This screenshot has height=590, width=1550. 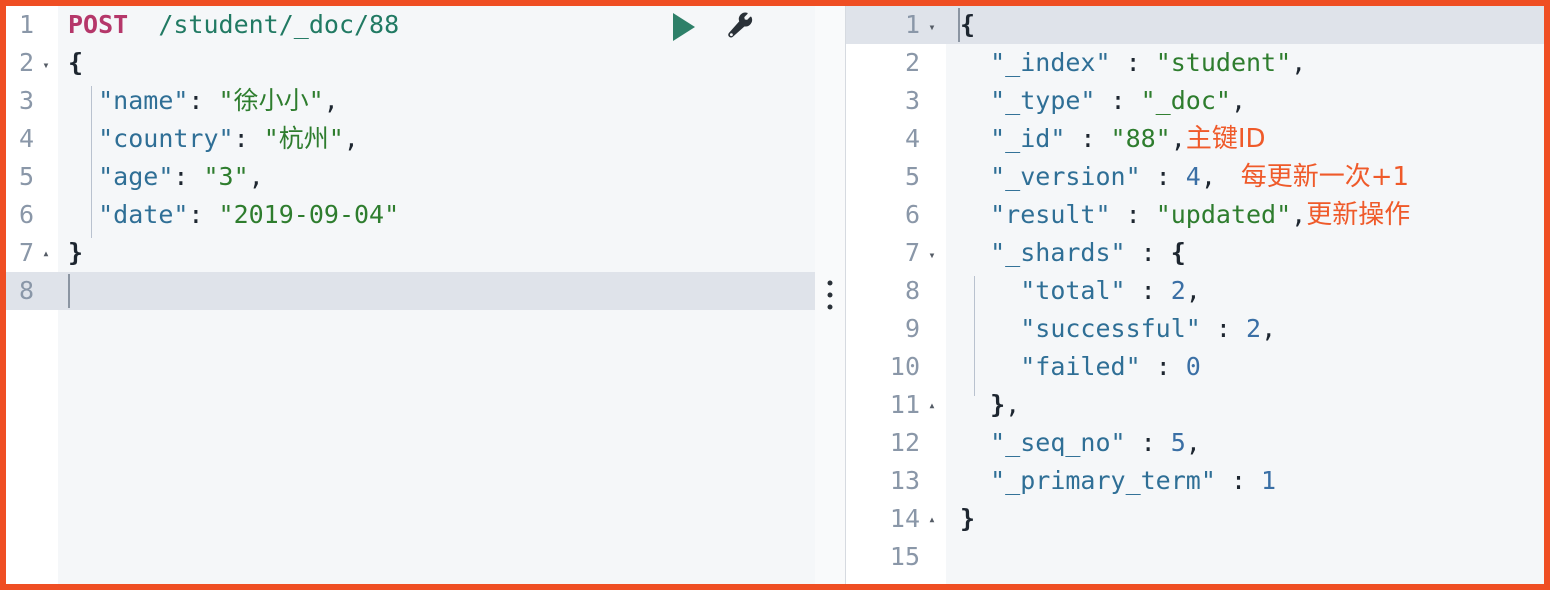 I want to click on code-token: "3", so click(x=226, y=176).